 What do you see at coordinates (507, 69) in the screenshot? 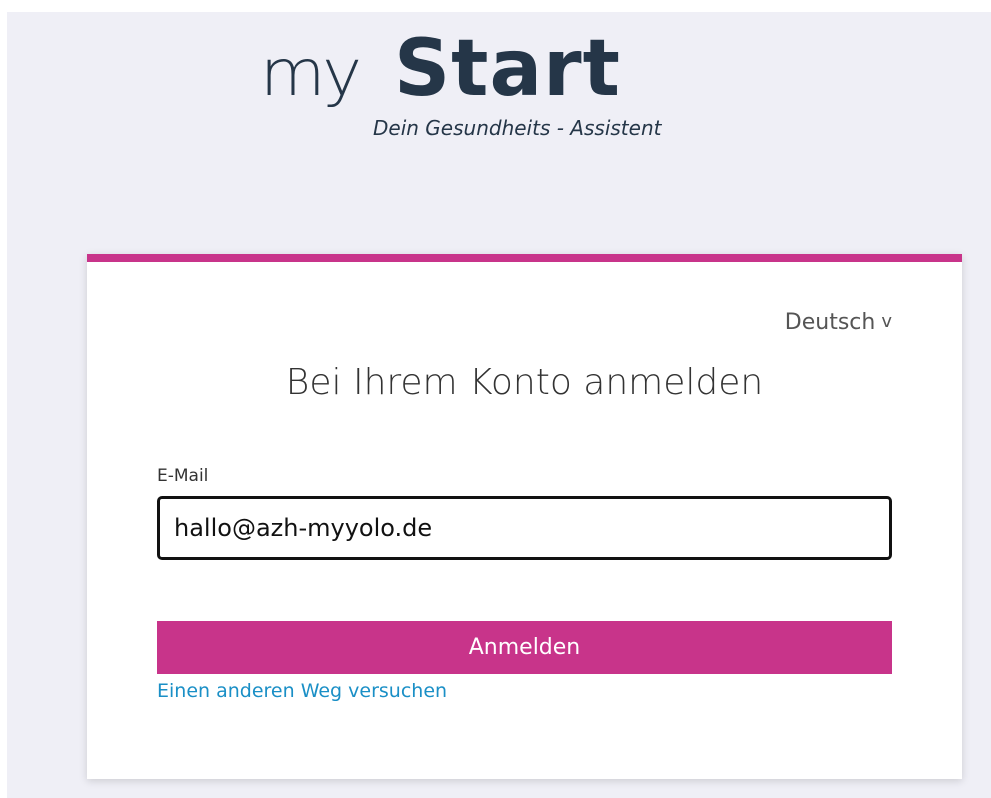
I see `logo-start-text: Start` at bounding box center [507, 69].